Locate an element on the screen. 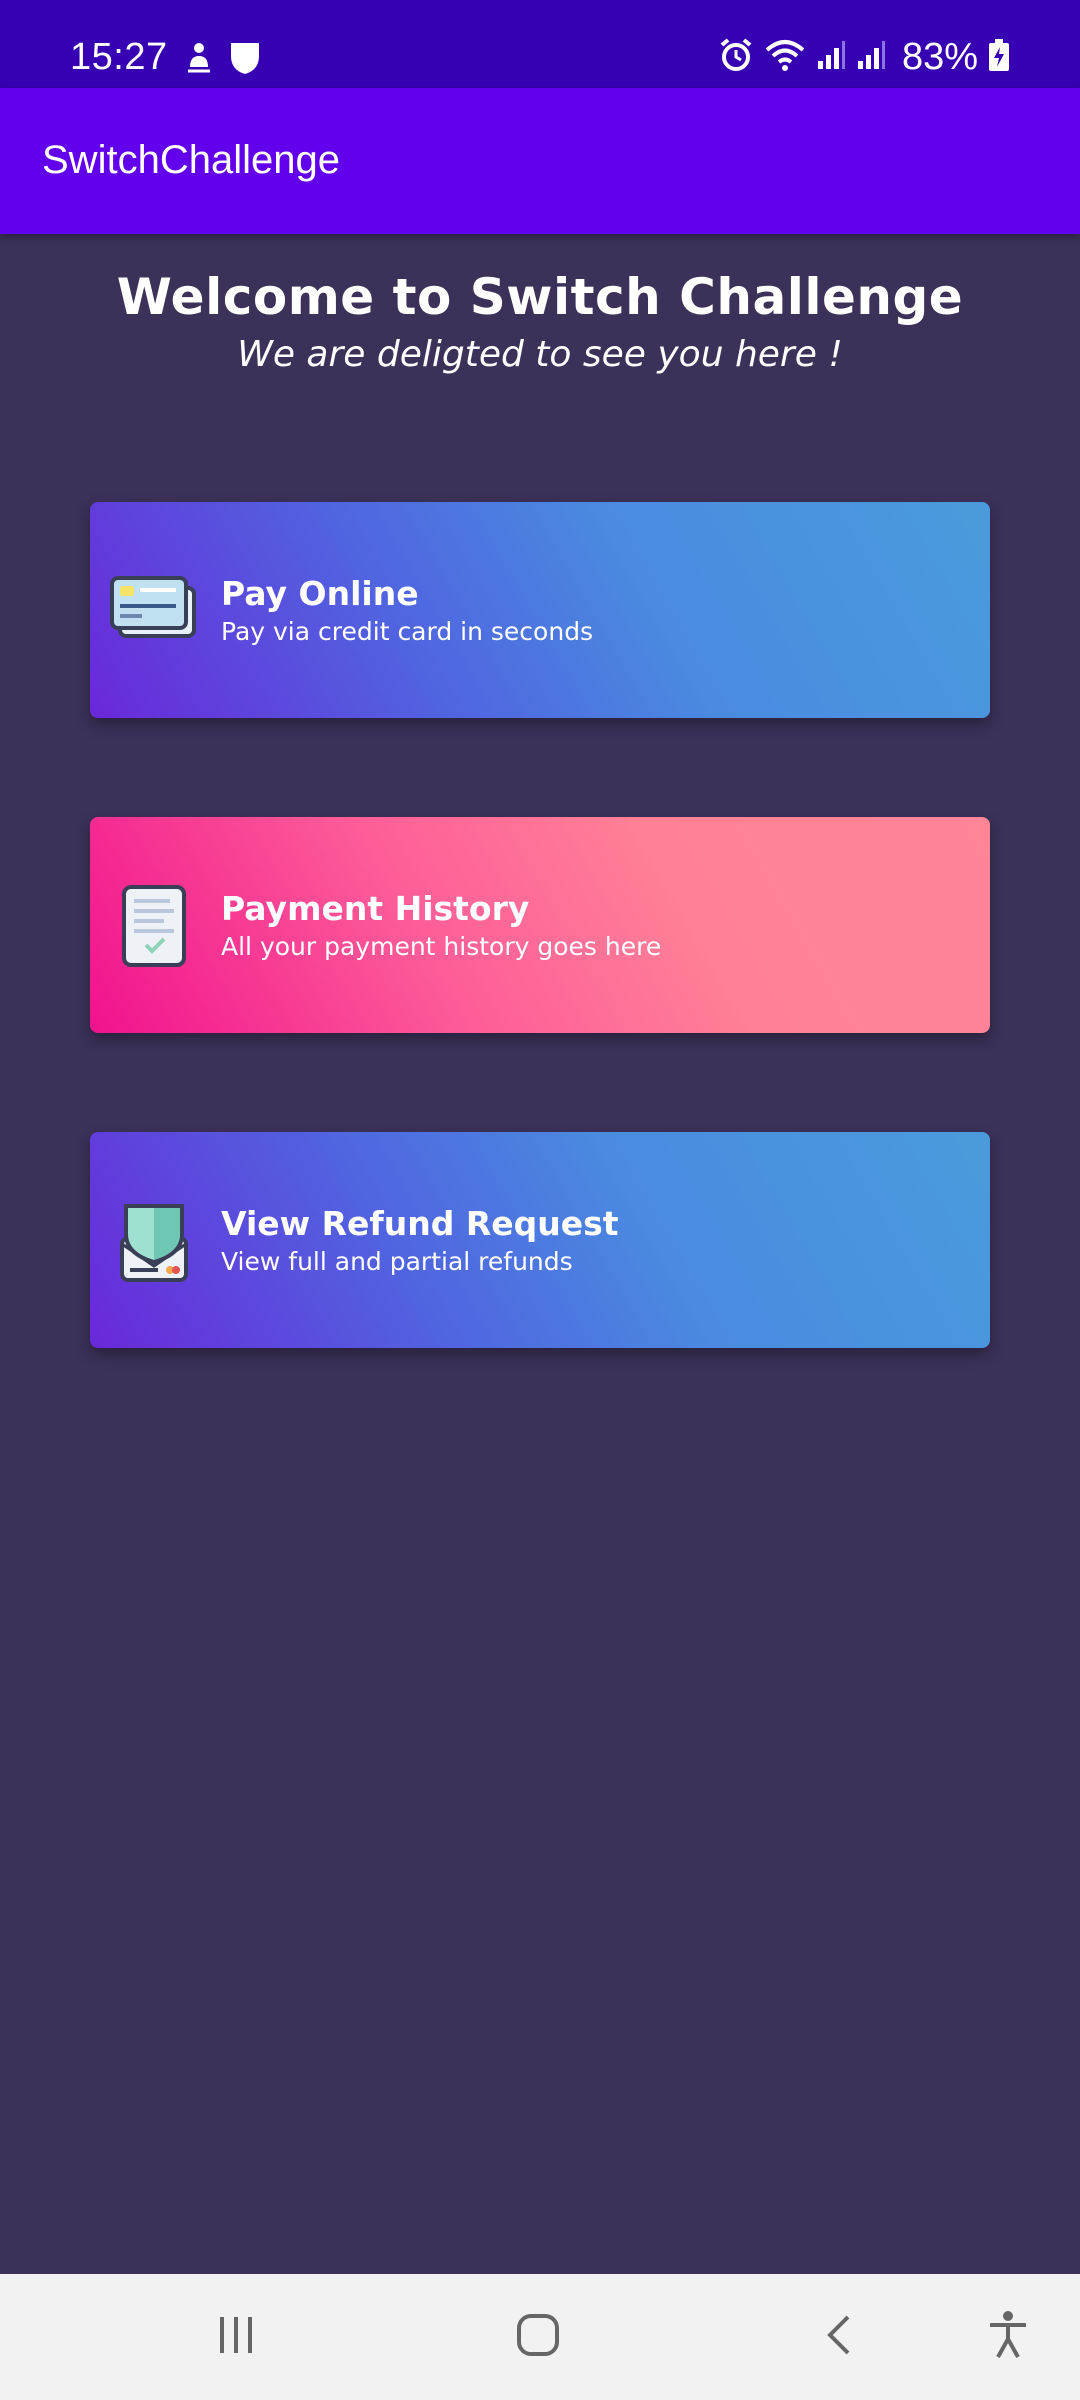 Image resolution: width=1080 pixels, height=2400 pixels. home-button is located at coordinates (538, 2337).